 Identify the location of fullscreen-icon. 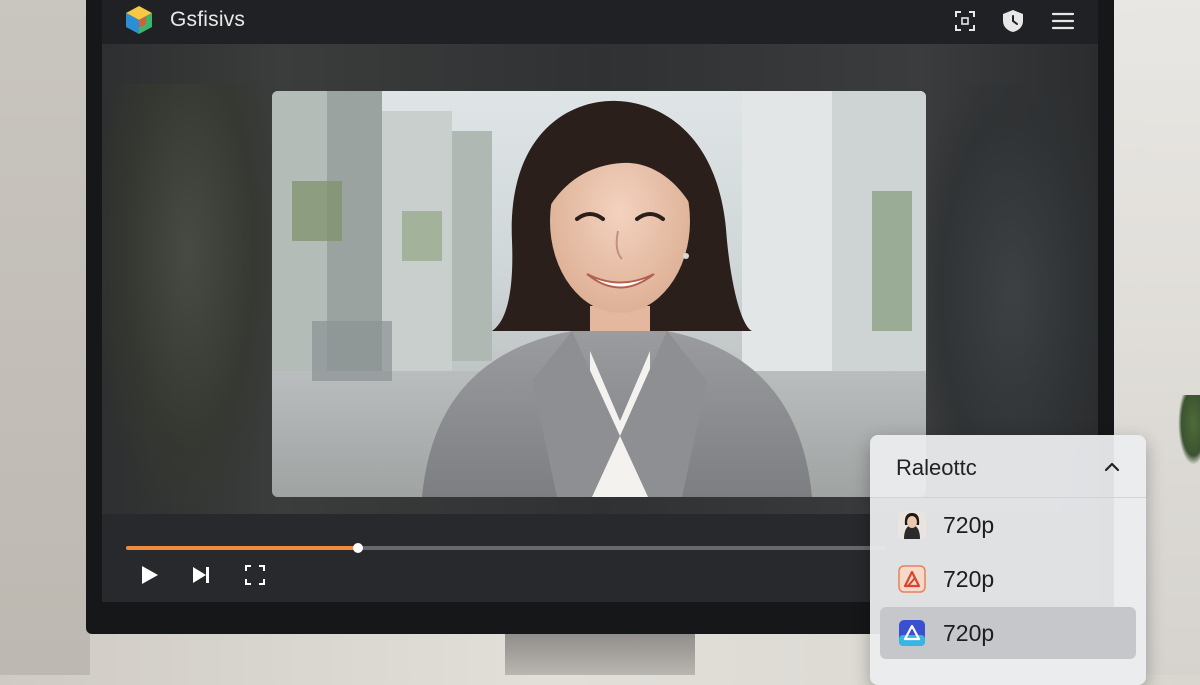
(255, 575).